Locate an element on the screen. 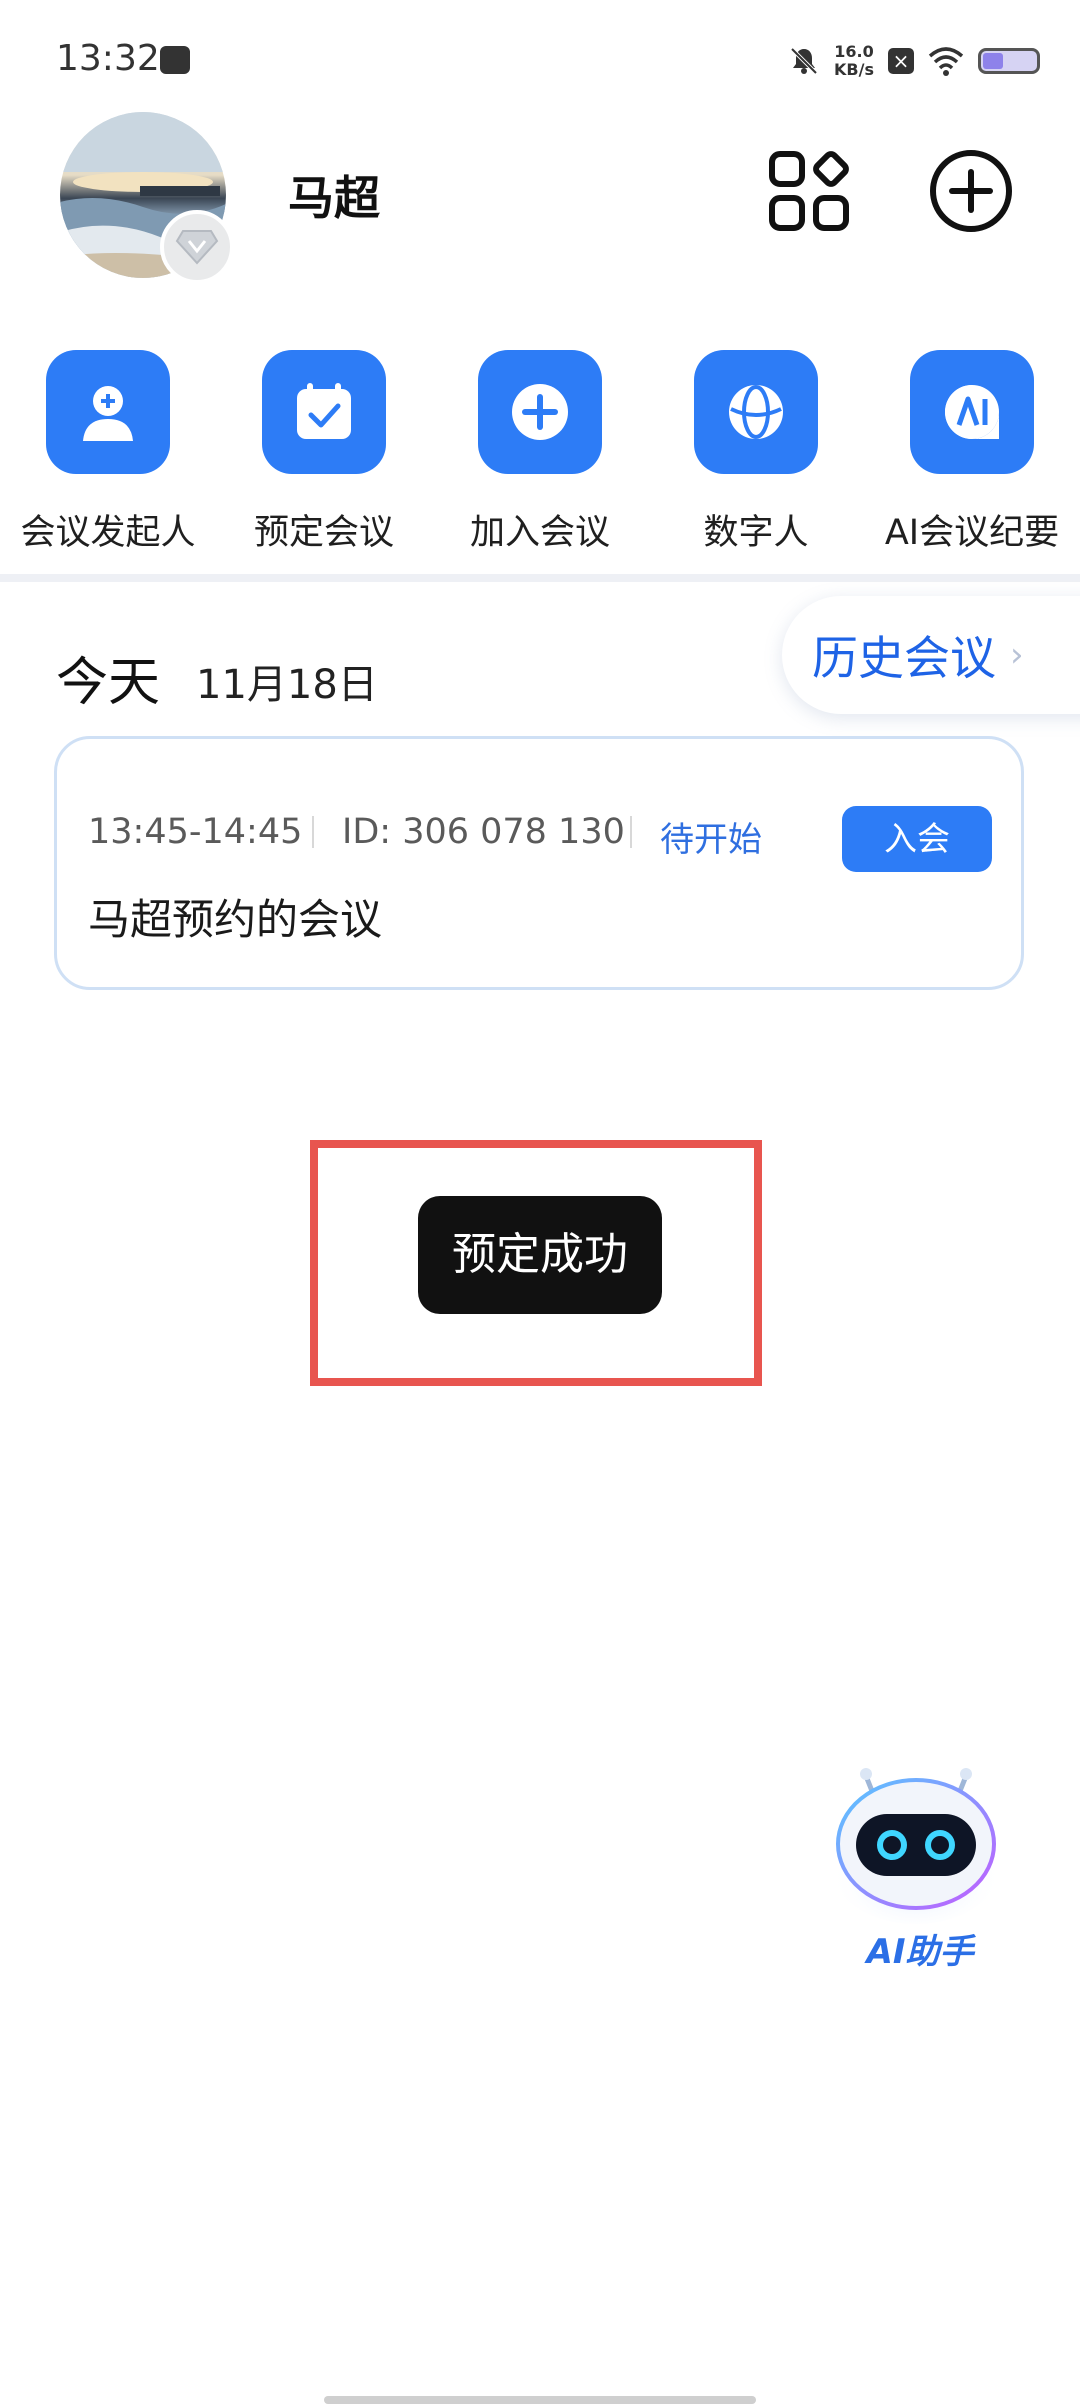 The width and height of the screenshot is (1080, 2408). quick-action-label: 加入会议 is located at coordinates (539, 533).